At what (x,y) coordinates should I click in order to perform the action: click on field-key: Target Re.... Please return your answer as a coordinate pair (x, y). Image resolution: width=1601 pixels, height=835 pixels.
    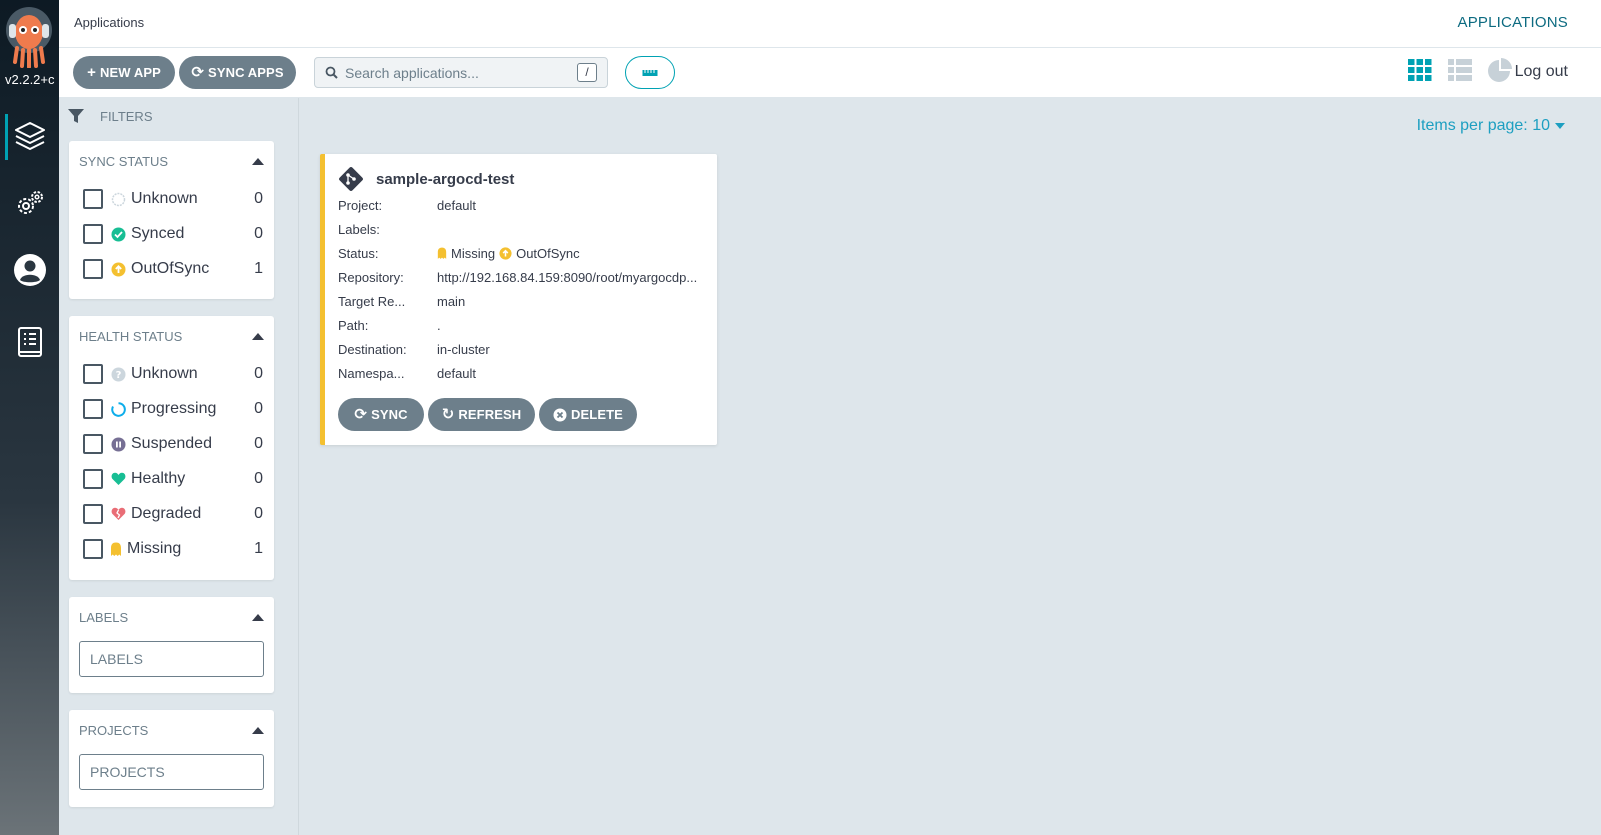
    Looking at the image, I should click on (372, 301).